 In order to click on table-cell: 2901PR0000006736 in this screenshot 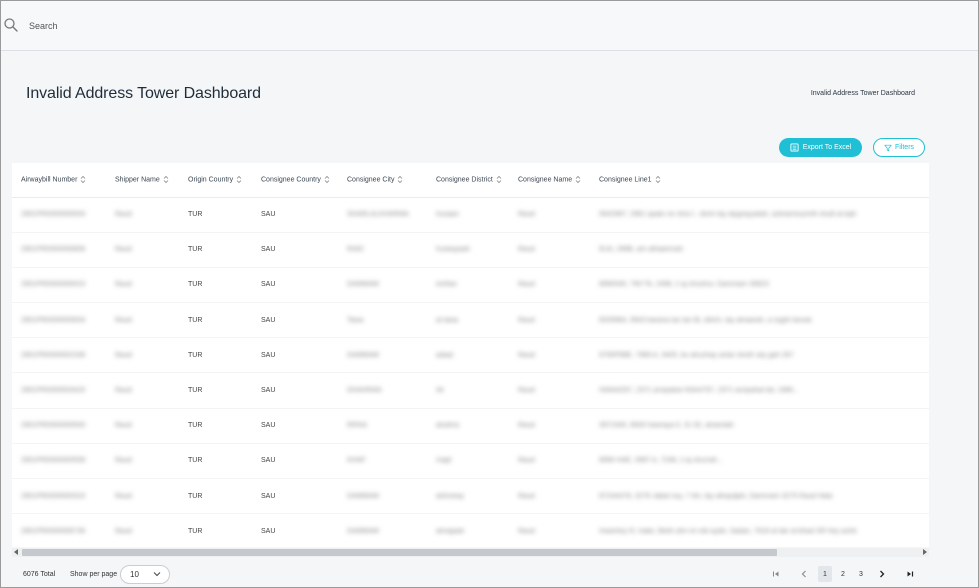, I will do `click(59, 530)`.